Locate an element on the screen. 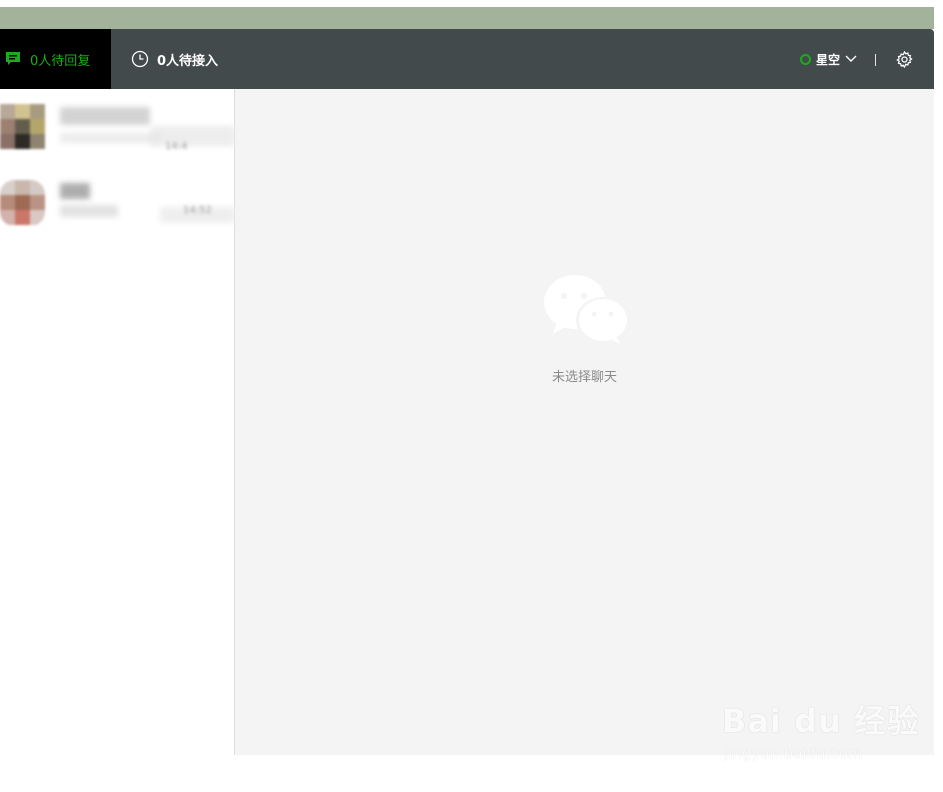  online-status-icon is located at coordinates (805, 59).